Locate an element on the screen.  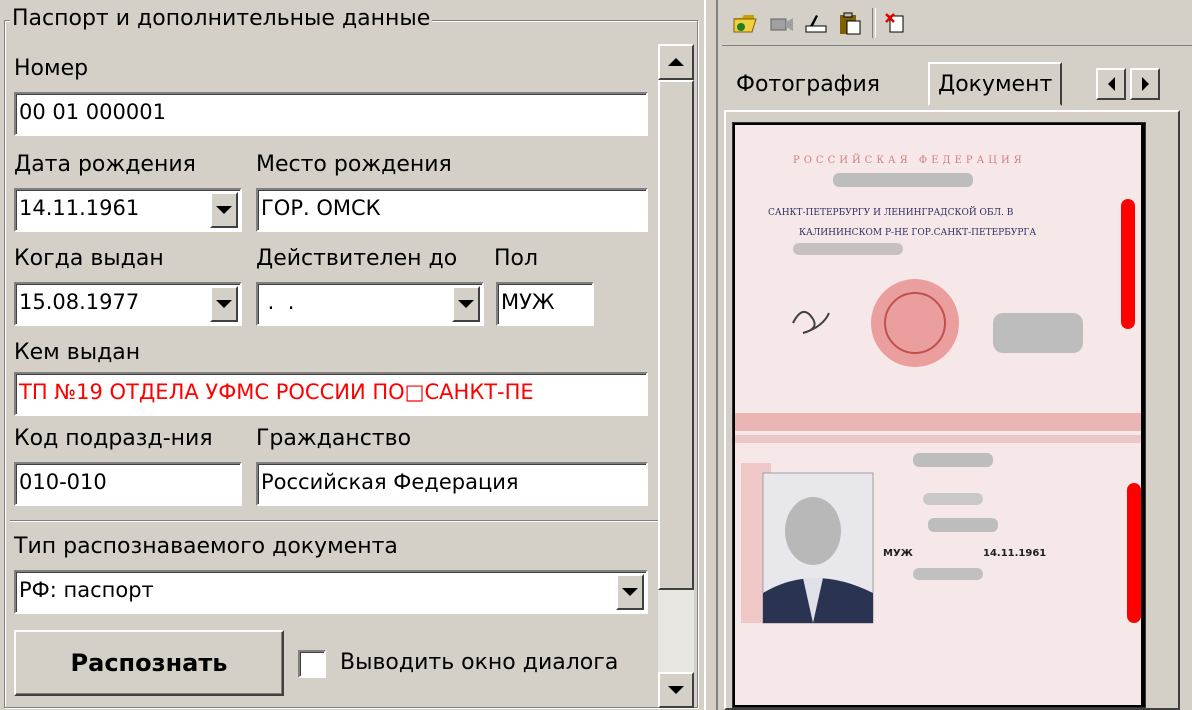
doc-type-value: РФ: паспорт is located at coordinates (86, 590).